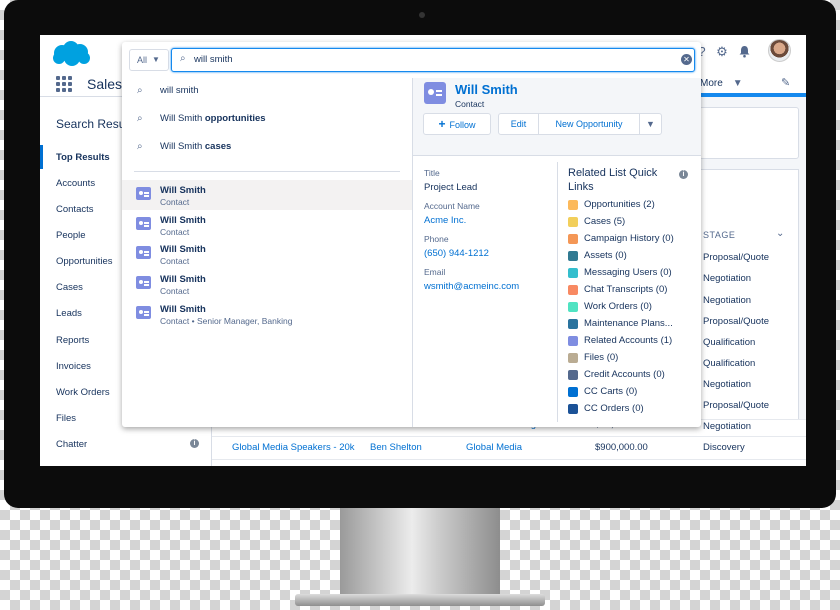  I want to click on edit-button: Edit, so click(518, 124).